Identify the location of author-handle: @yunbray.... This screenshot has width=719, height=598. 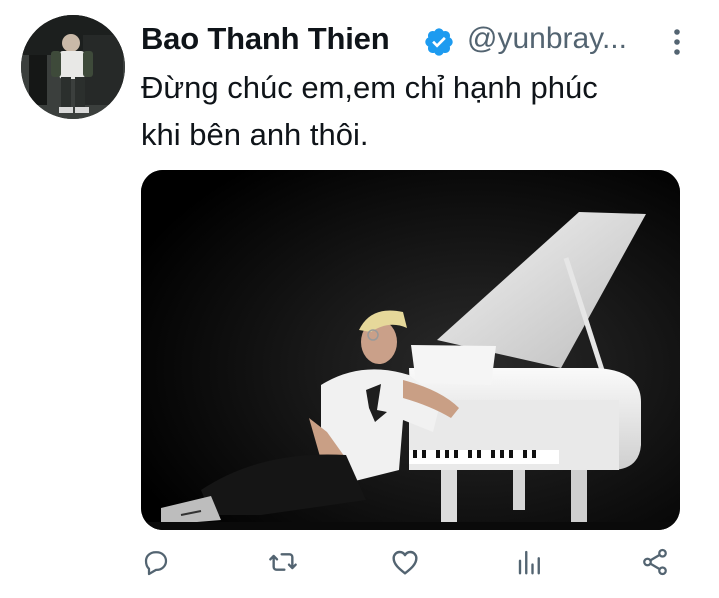
(547, 39).